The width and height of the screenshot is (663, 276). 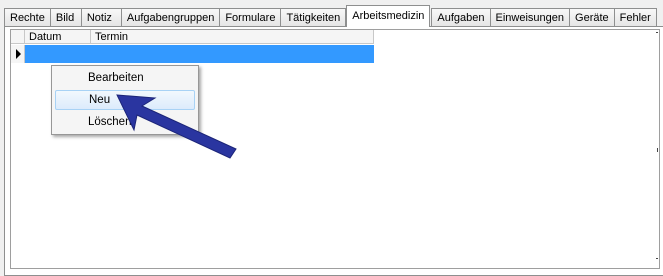 What do you see at coordinates (232, 54) in the screenshot?
I see `cell-termin` at bounding box center [232, 54].